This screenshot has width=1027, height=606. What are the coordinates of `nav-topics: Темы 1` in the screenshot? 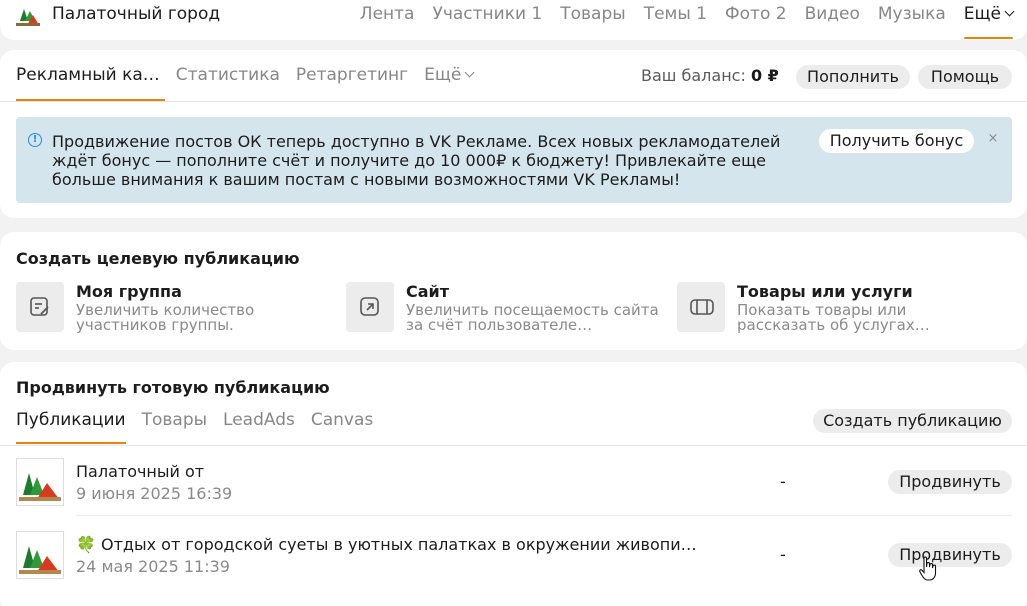 It's located at (675, 21).